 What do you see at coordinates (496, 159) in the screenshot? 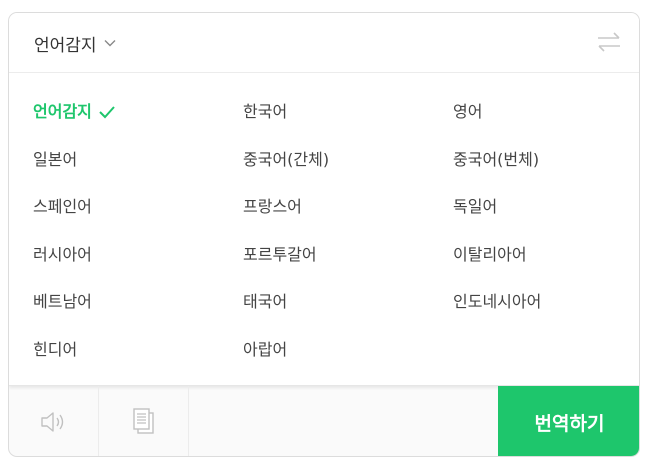
I see `language-option-label: 중국어(번체)` at bounding box center [496, 159].